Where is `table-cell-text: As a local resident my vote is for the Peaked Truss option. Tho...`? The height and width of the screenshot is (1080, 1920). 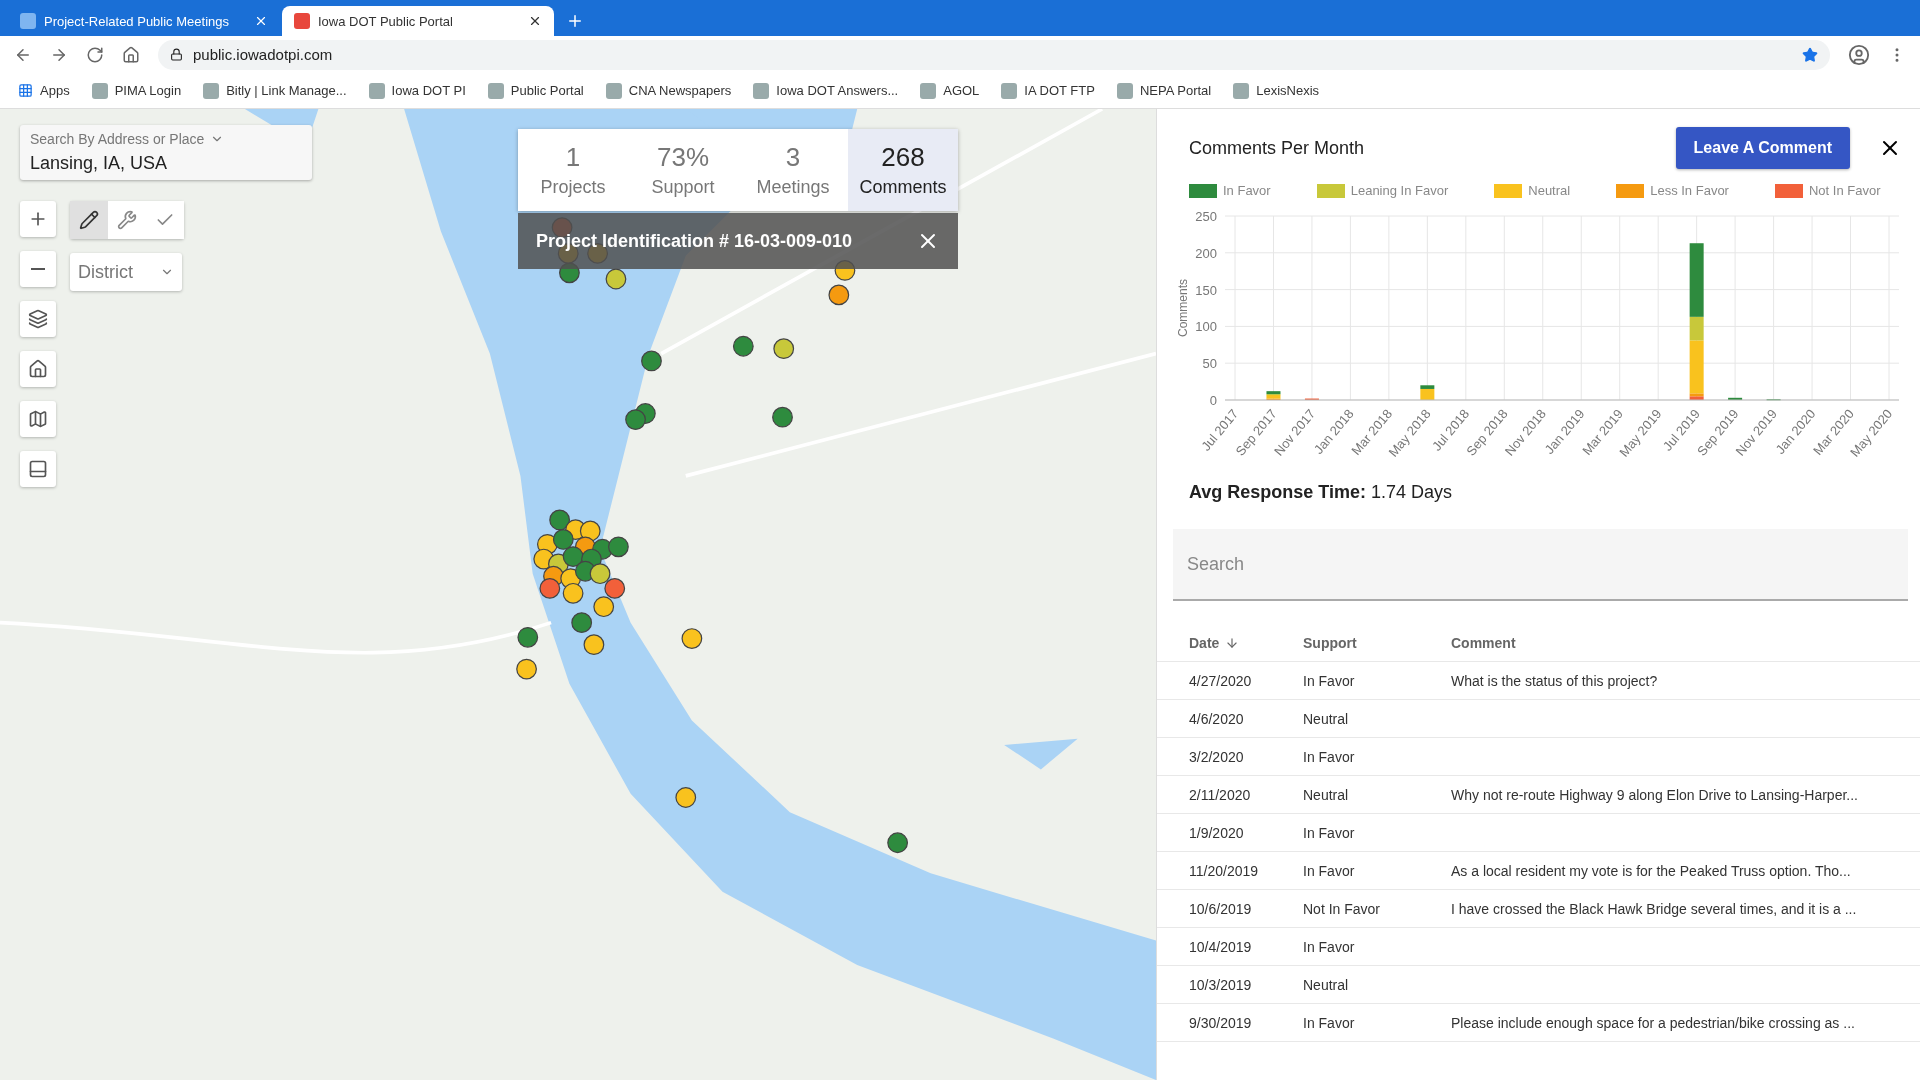
table-cell-text: As a local resident my vote is for the Peaked Truss option. Tho... is located at coordinates (1651, 870).